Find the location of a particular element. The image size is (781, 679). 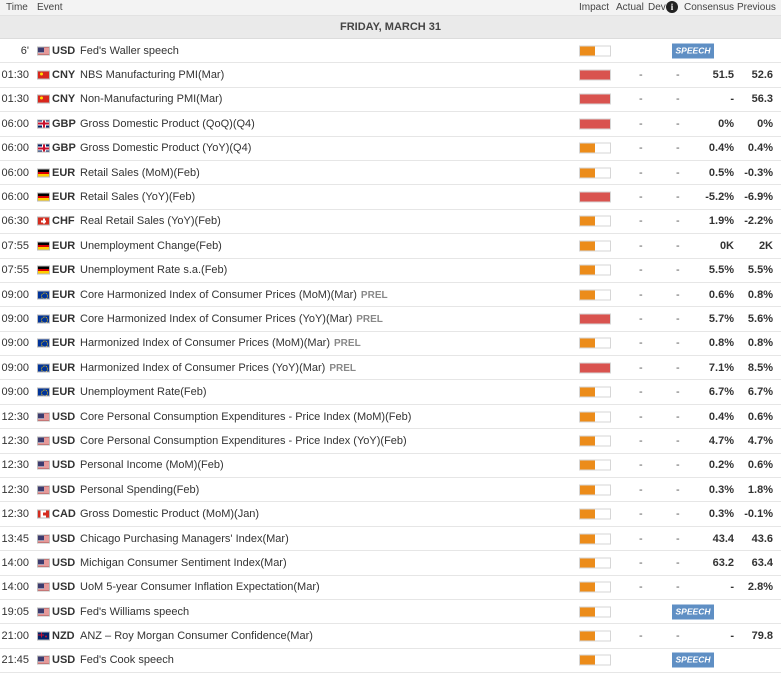

flag-gb-icon is located at coordinates (43, 148).